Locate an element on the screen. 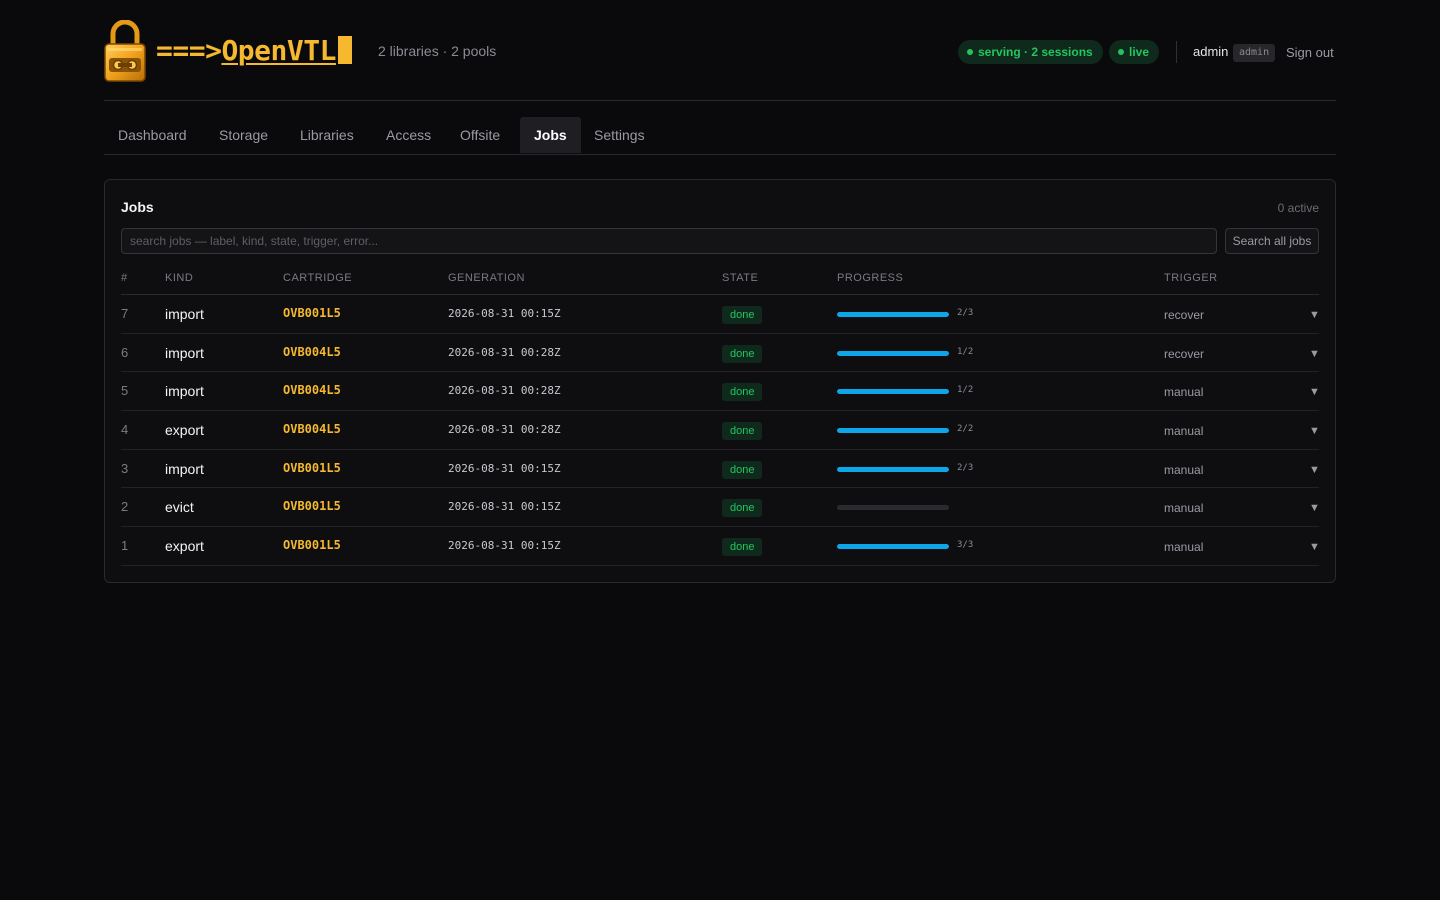 Image resolution: width=1440 pixels, height=900 pixels. job-number: 2 is located at coordinates (125, 507).